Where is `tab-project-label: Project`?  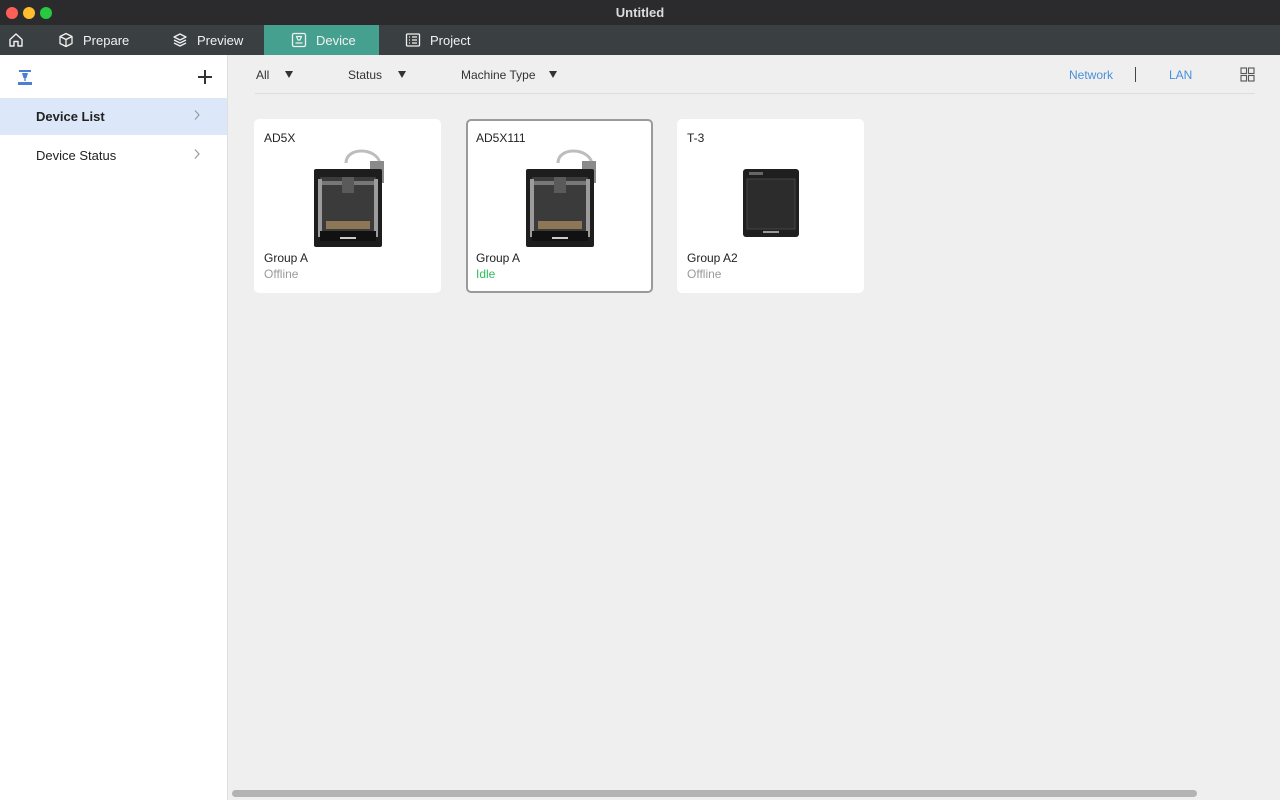
tab-project-label: Project is located at coordinates (450, 40).